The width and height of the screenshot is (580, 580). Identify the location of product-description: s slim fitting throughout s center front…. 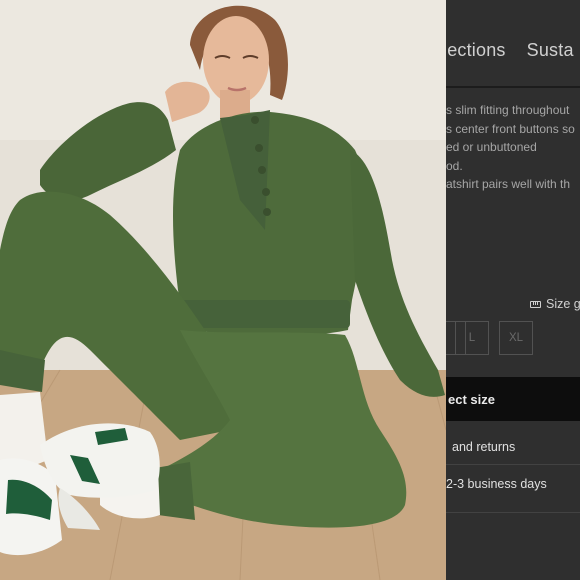
(513, 147).